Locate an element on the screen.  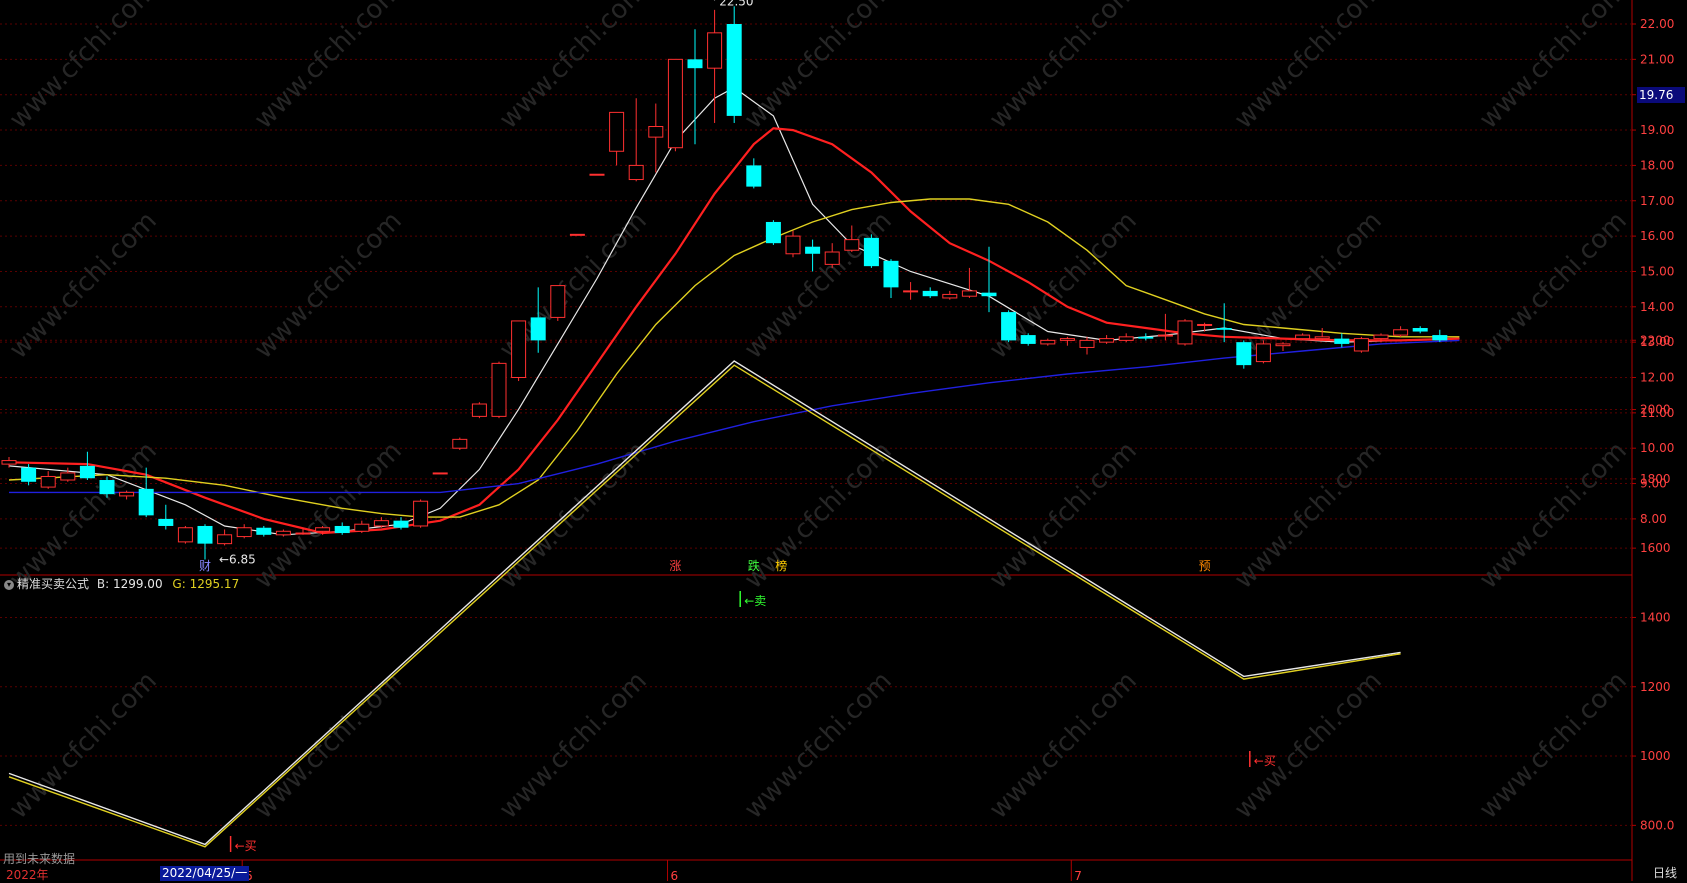
indicator-tick-label: 800.0 is located at coordinates (1657, 825).